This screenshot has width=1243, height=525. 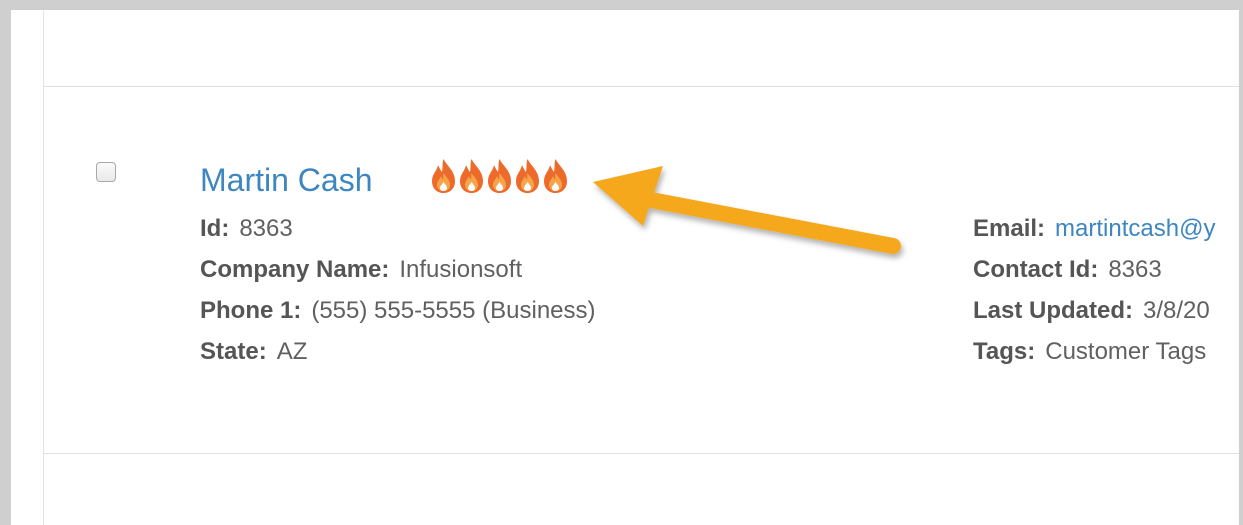 What do you see at coordinates (286, 180) in the screenshot?
I see `contact-name-link: Martin Cash` at bounding box center [286, 180].